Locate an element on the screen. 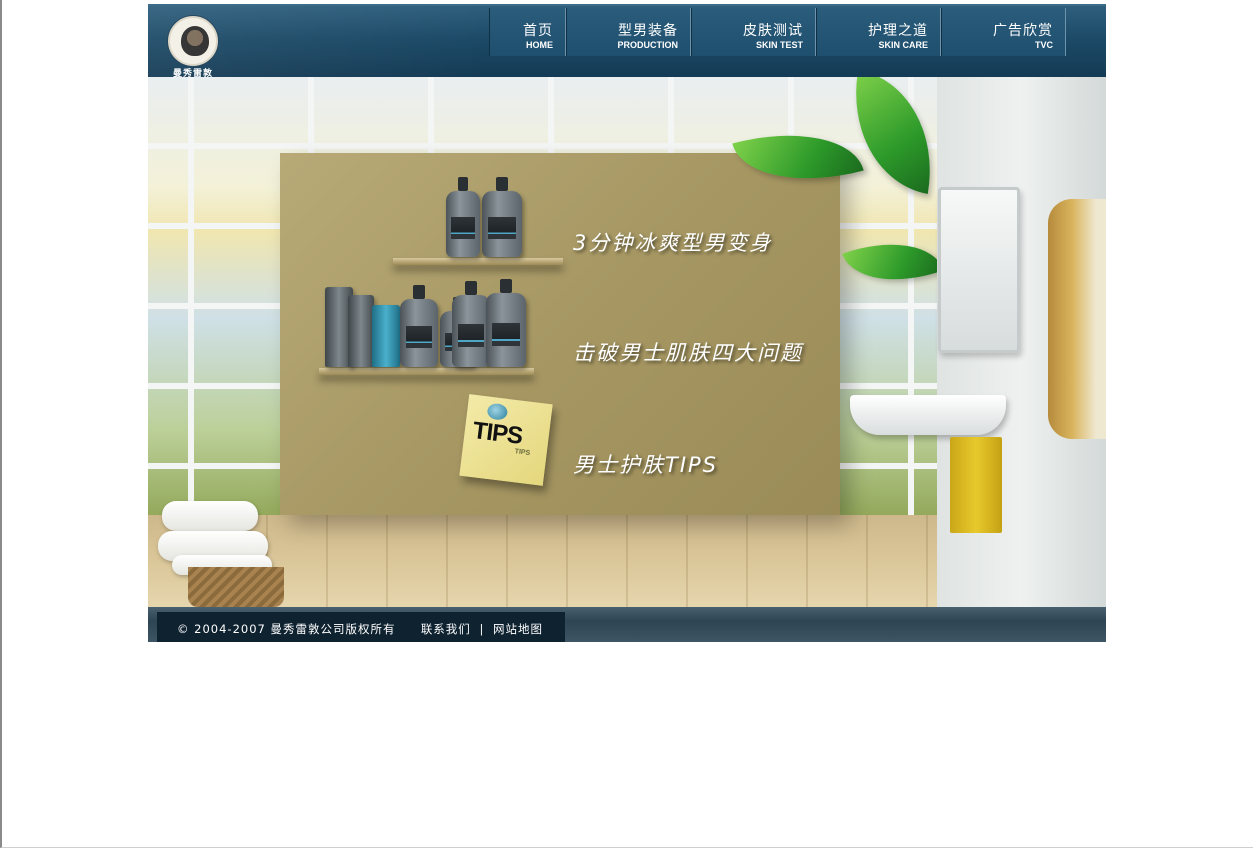 Image resolution: width=1253 pixels, height=849 pixels. nav-item-home: 首页 HOME is located at coordinates (527, 32).